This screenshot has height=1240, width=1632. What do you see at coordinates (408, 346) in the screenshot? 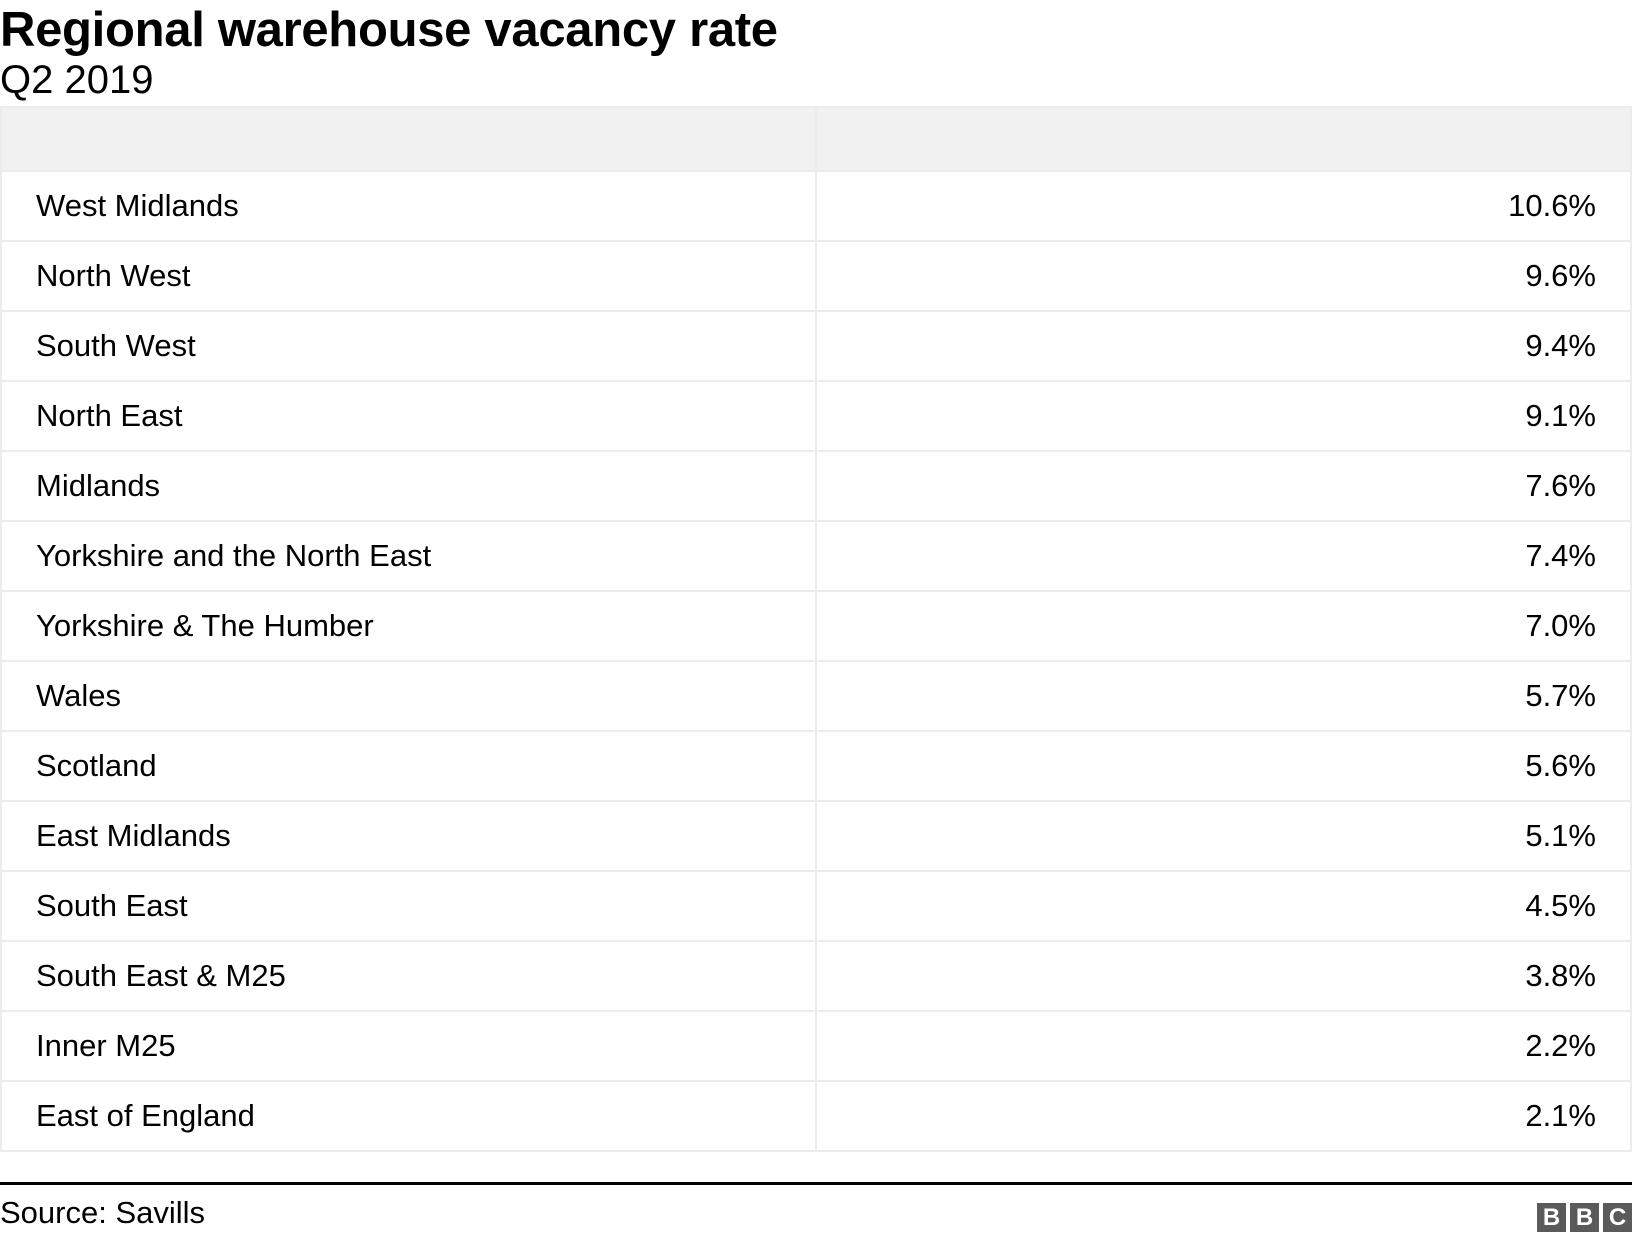
I see `region-label: South West` at bounding box center [408, 346].